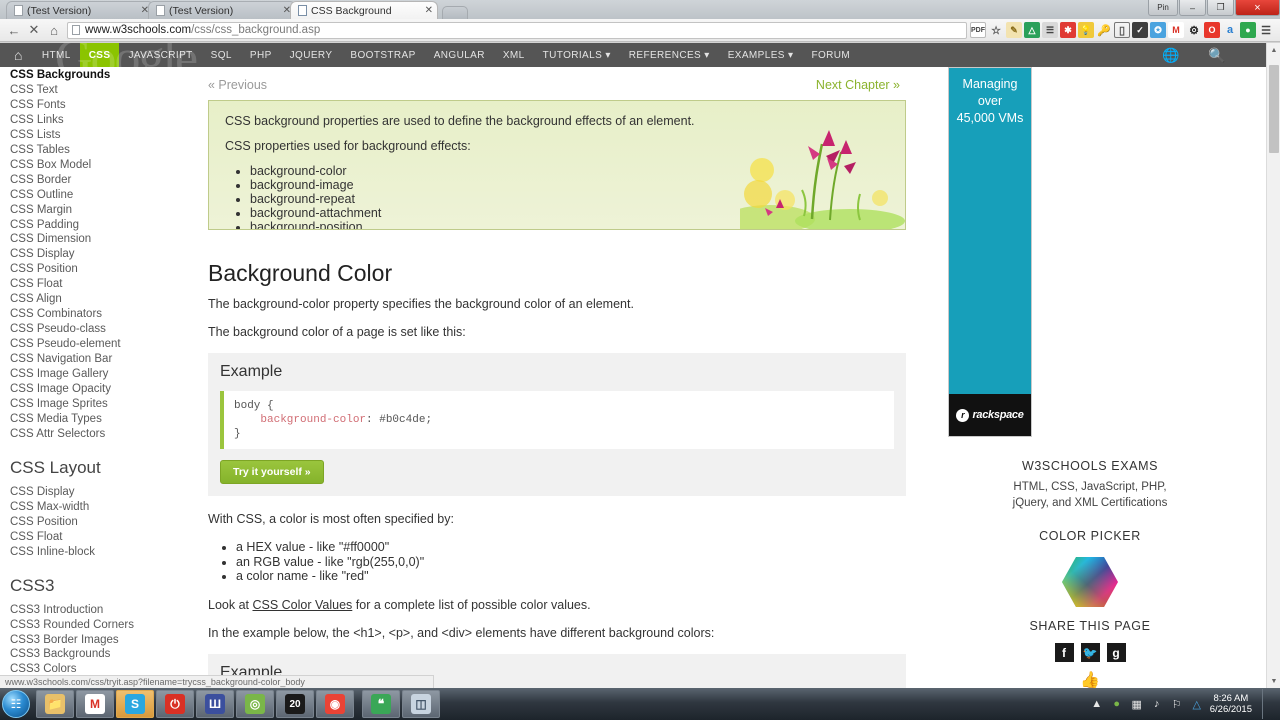 The width and height of the screenshot is (1280, 720). What do you see at coordinates (335, 704) in the screenshot?
I see `taskbar-chrome: ◉` at bounding box center [335, 704].